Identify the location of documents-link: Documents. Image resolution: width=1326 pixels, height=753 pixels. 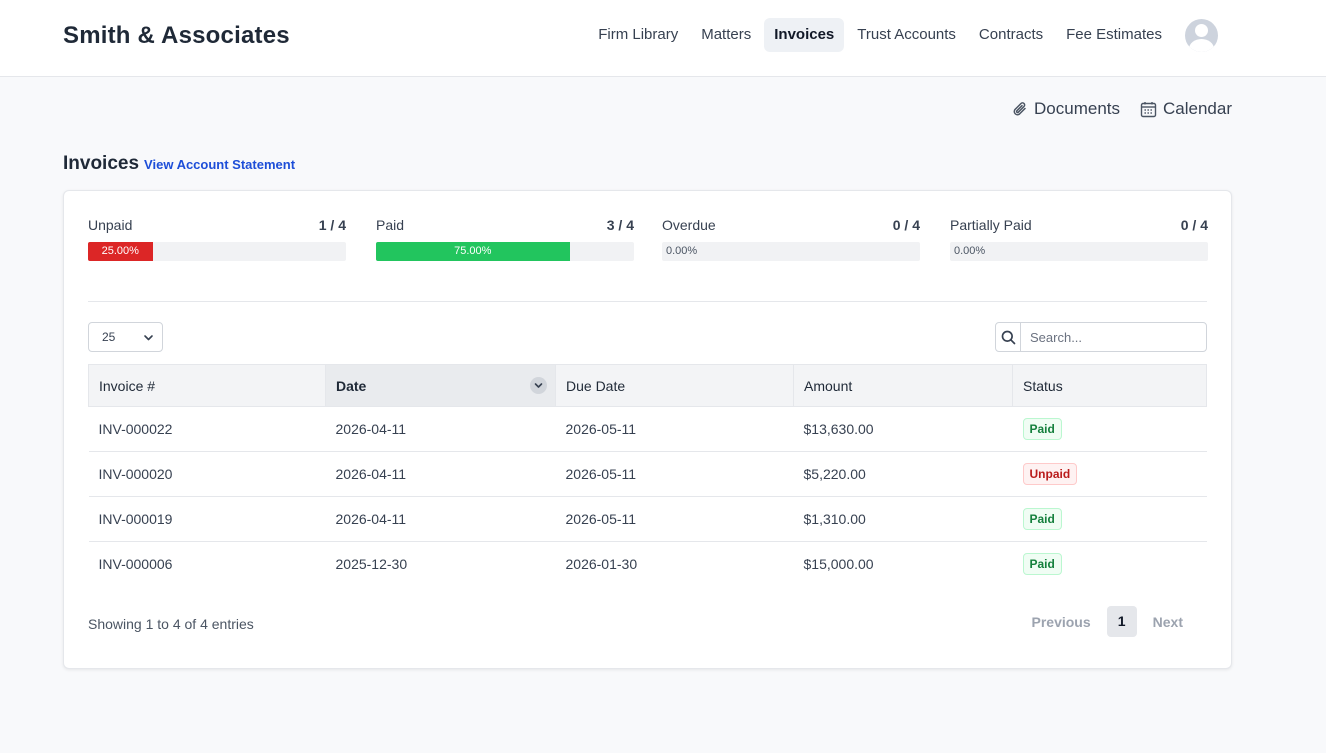
(1066, 109).